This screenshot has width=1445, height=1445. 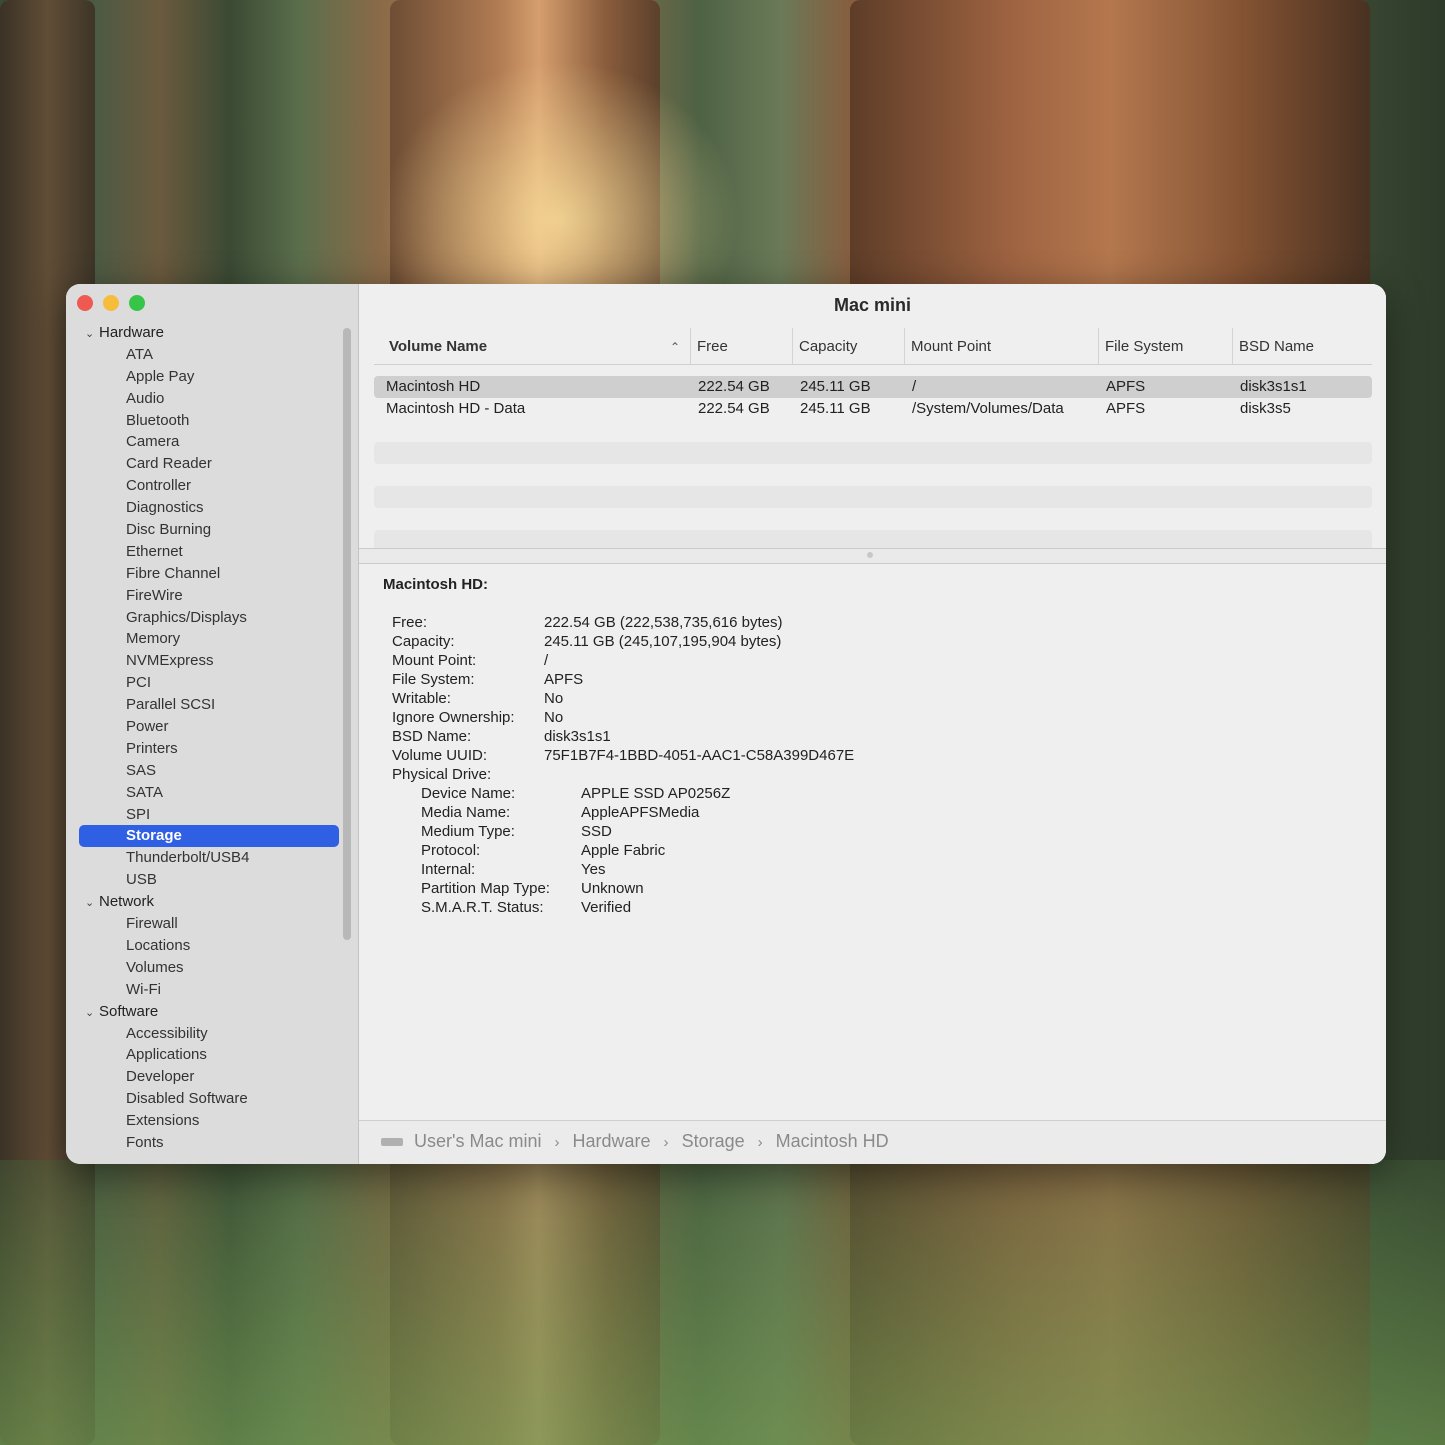 What do you see at coordinates (209, 815) in the screenshot?
I see `sidebar-item-spi: SPI` at bounding box center [209, 815].